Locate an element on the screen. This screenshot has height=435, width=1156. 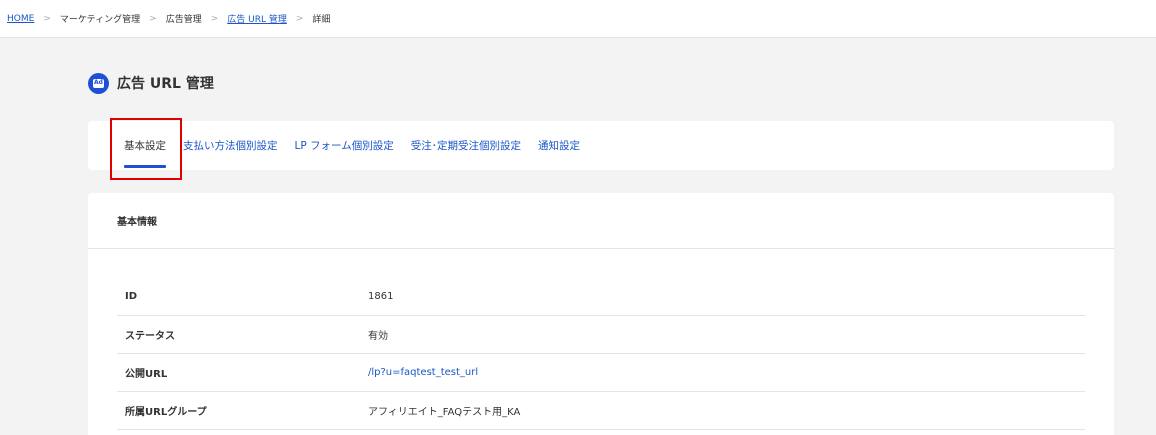
tab-order-settings: 受注･定期受注個別設定 is located at coordinates (466, 145).